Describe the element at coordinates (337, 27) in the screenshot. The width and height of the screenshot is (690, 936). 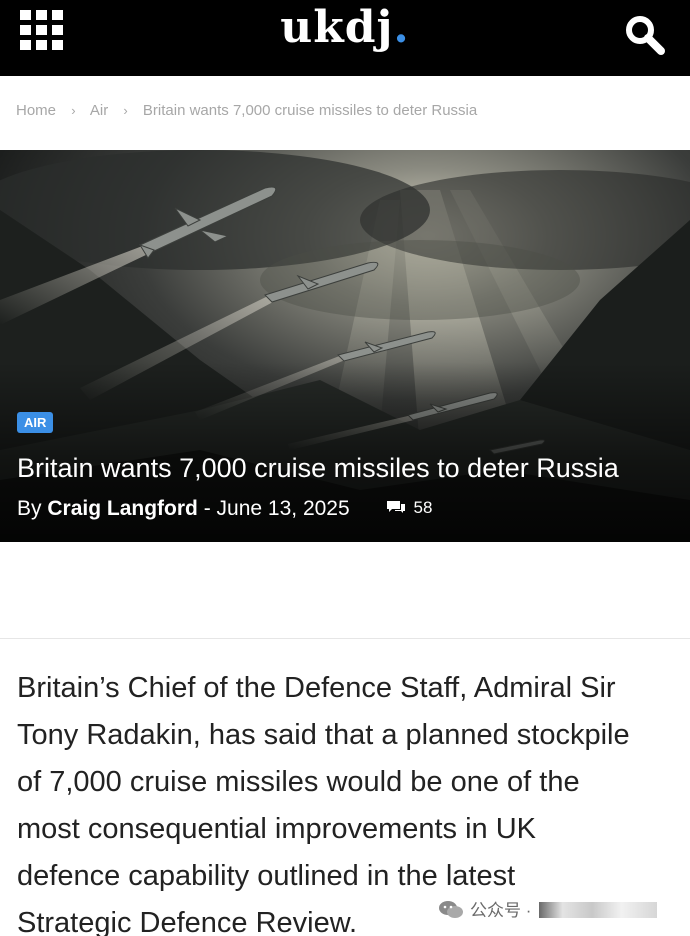
I see `logo-text: ukdj` at that location.